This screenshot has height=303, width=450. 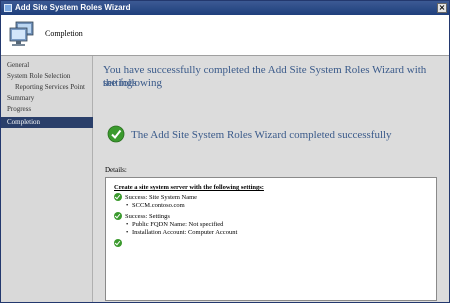 I want to click on details-item: Installation Account: Computer Account, so click(x=181, y=233).